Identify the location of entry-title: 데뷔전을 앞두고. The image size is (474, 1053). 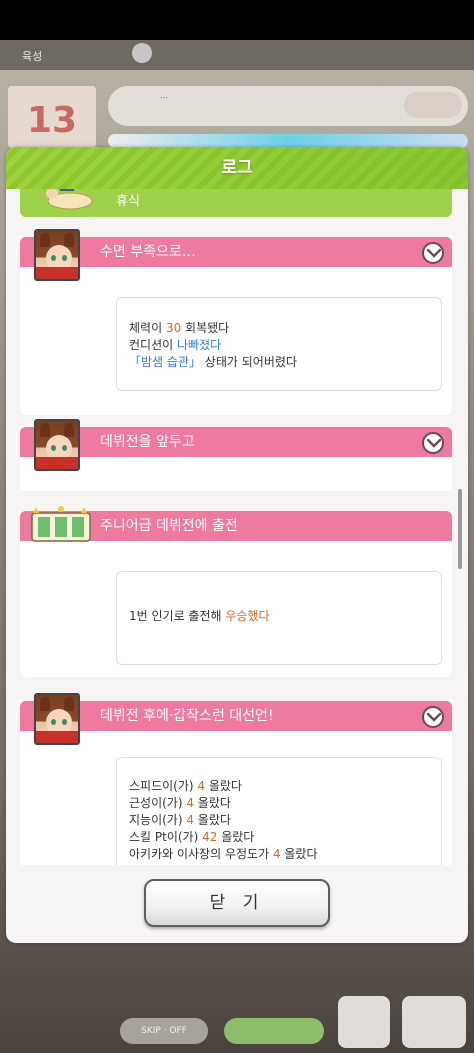
(147, 442).